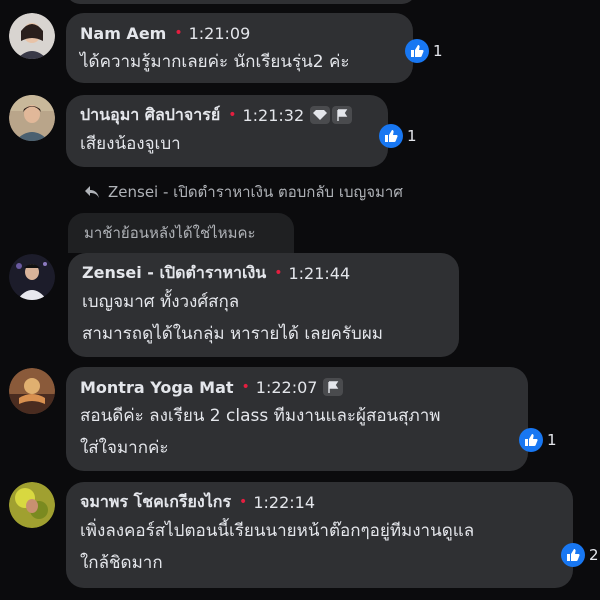 The image size is (600, 600). I want to click on diamond-icon, so click(320, 115).